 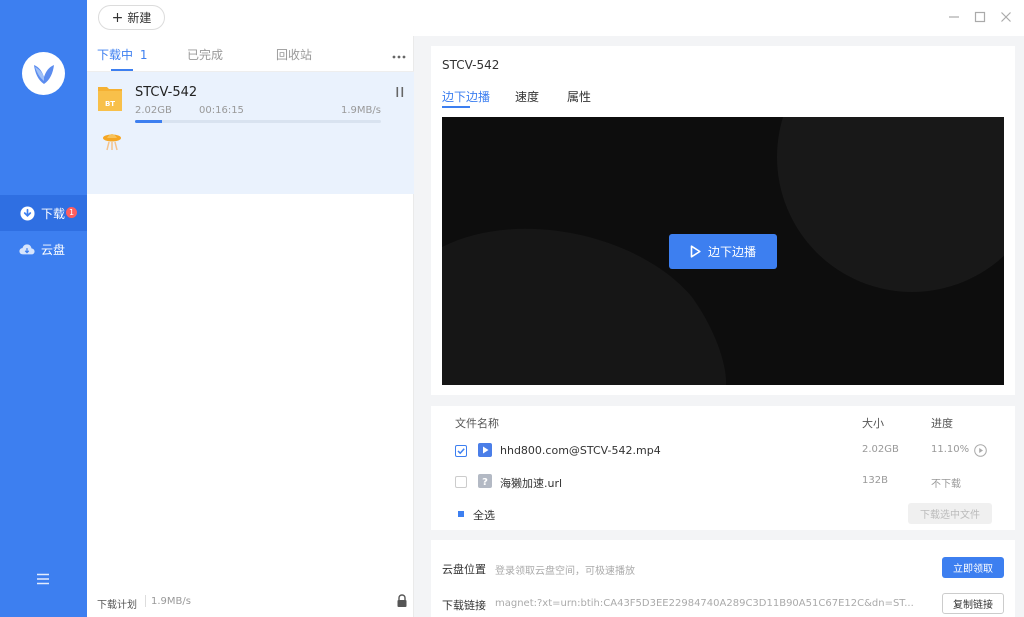 I want to click on download-task-item: BT STCV-542 2.02GB 00:16:15 1.9MB/s, so click(x=250, y=133).